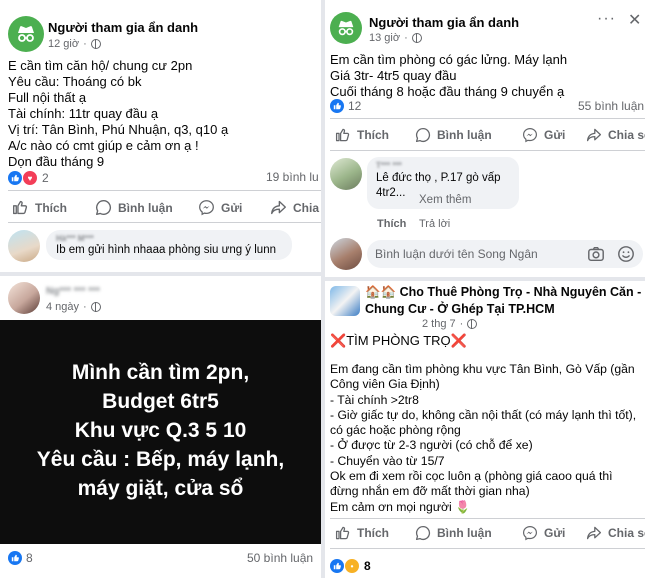  Describe the element at coordinates (434, 224) in the screenshot. I see `comment-reply-link: Trả lời` at that location.